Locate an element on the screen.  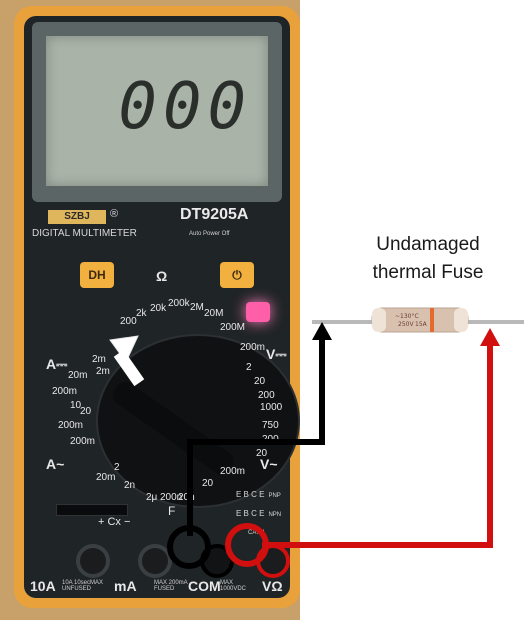
vohm-ring is located at coordinates (247, 545).